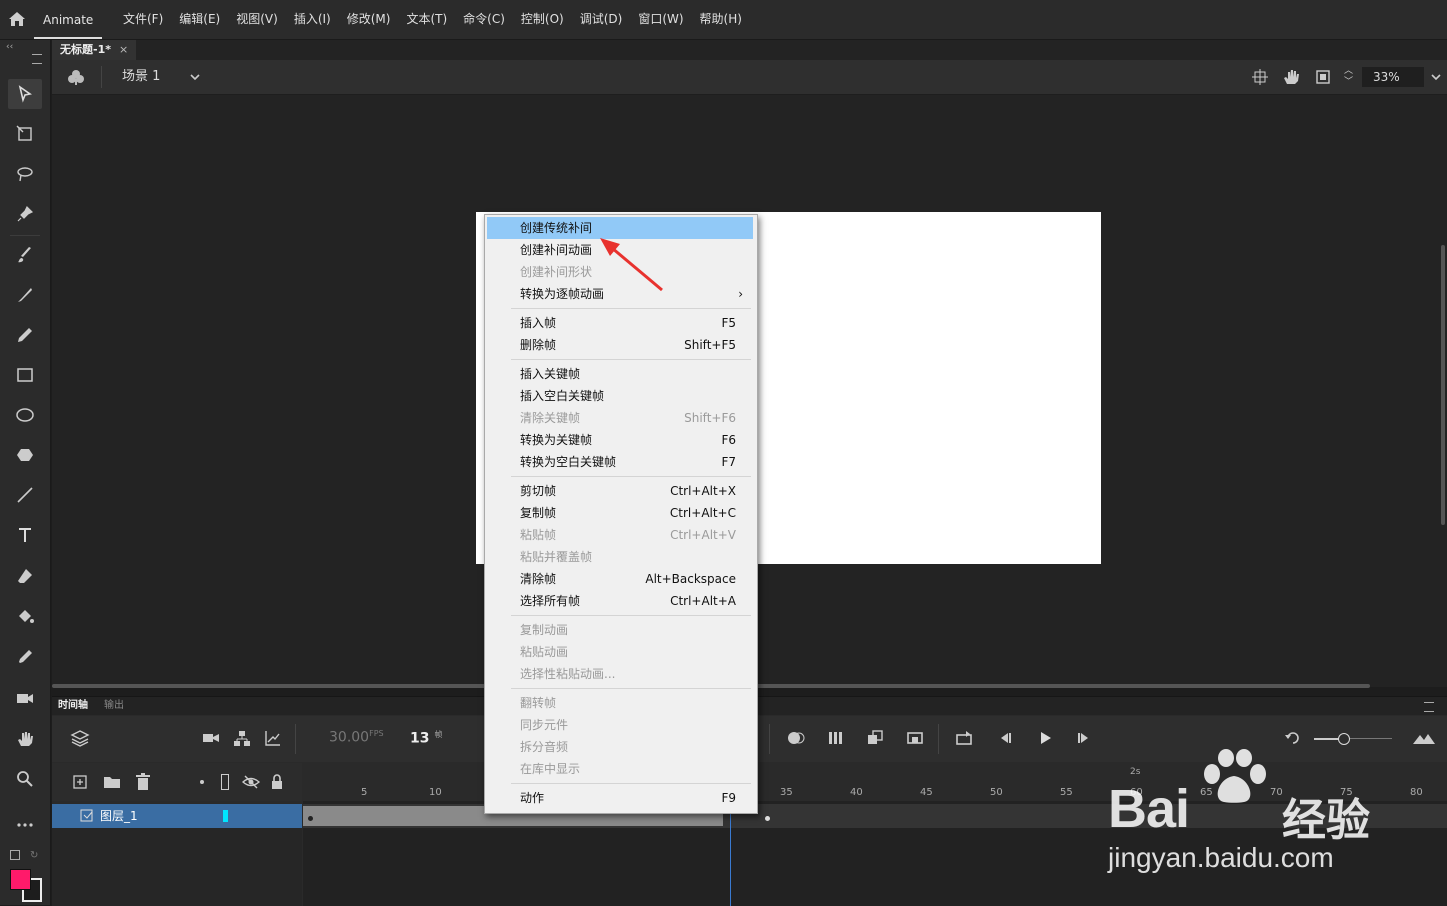 Image resolution: width=1447 pixels, height=906 pixels. What do you see at coordinates (620, 513) in the screenshot?
I see `context-menu-item: 复制帧 Ctrl+Alt+C` at bounding box center [620, 513].